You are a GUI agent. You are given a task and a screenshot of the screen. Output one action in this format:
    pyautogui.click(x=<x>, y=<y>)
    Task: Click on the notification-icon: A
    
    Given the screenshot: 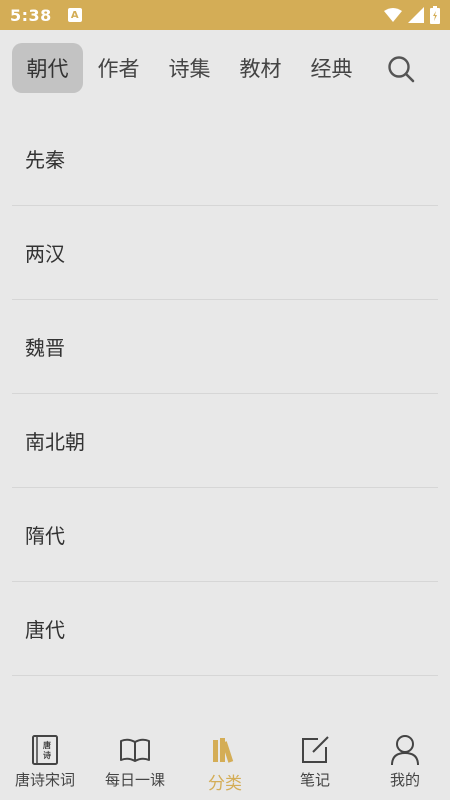 What is the action you would take?
    pyautogui.click(x=74, y=15)
    